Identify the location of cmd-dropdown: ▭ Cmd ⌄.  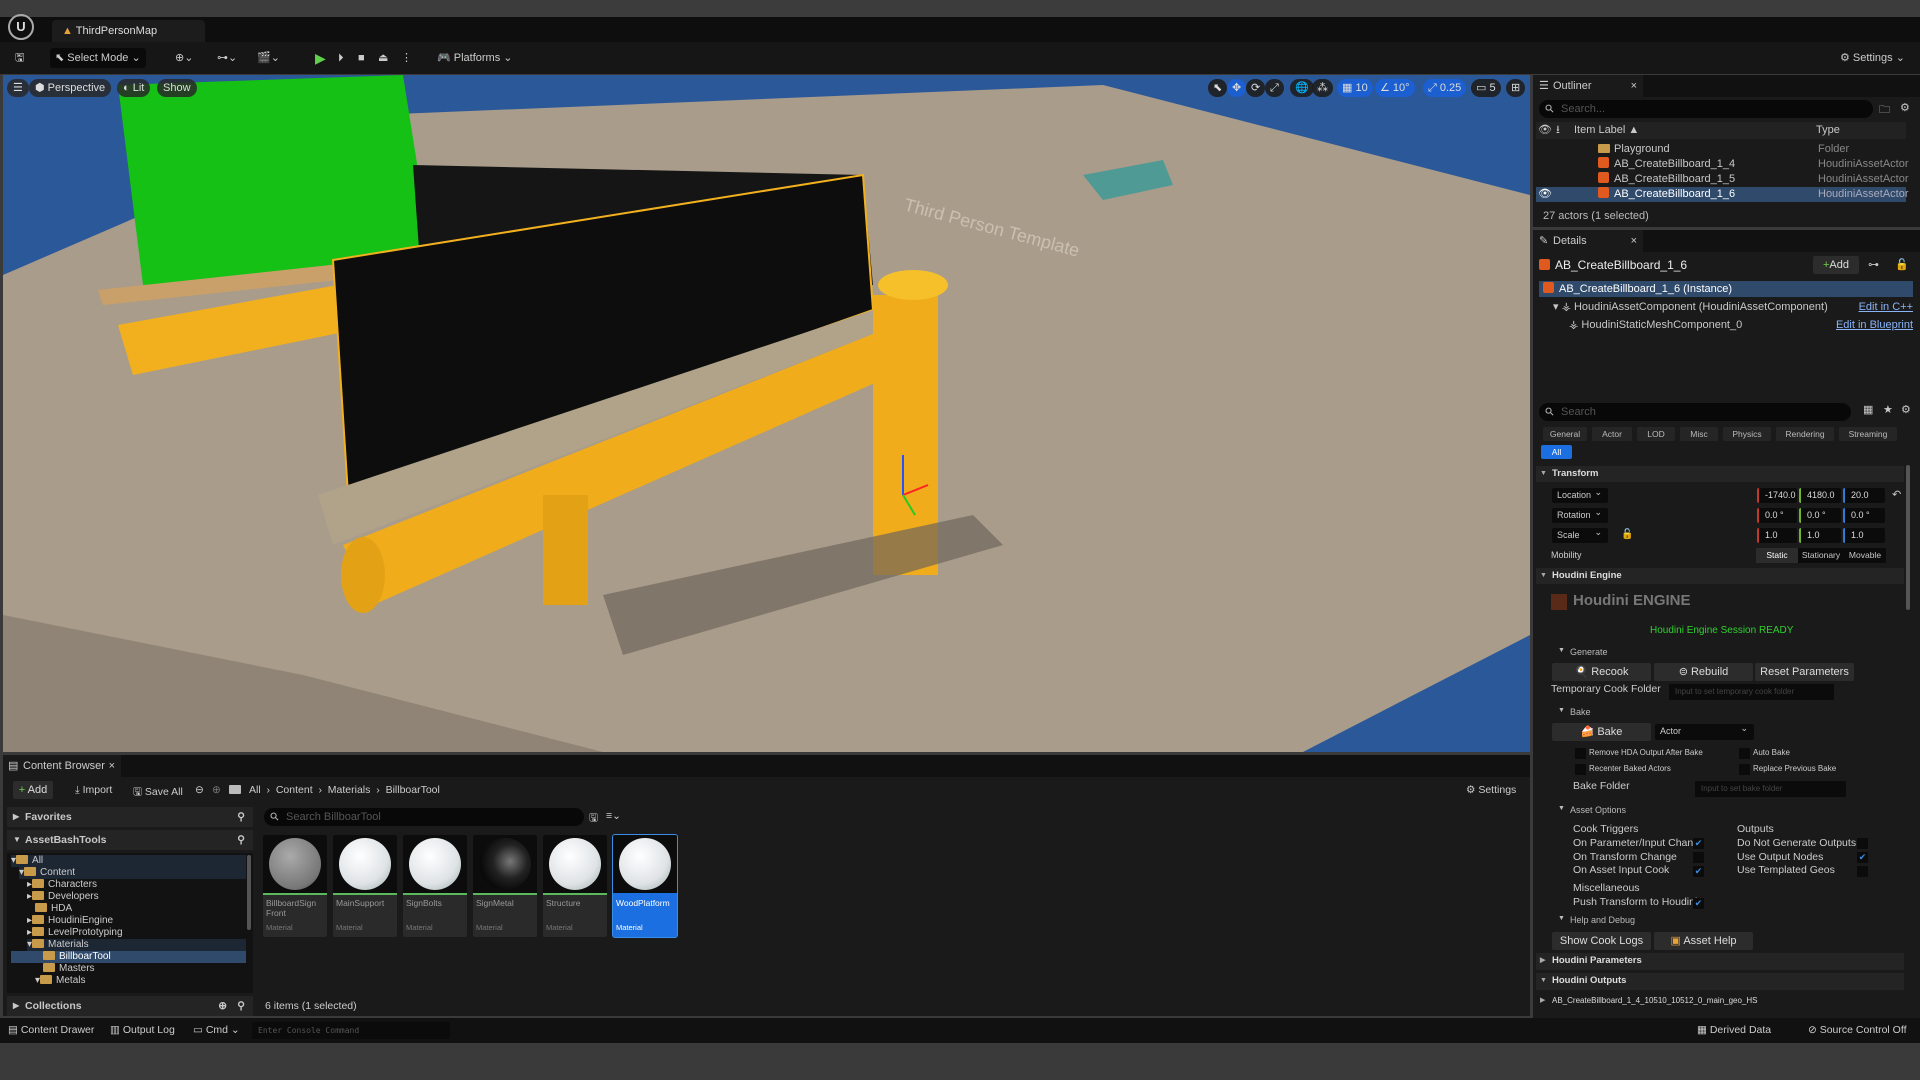
(216, 1030).